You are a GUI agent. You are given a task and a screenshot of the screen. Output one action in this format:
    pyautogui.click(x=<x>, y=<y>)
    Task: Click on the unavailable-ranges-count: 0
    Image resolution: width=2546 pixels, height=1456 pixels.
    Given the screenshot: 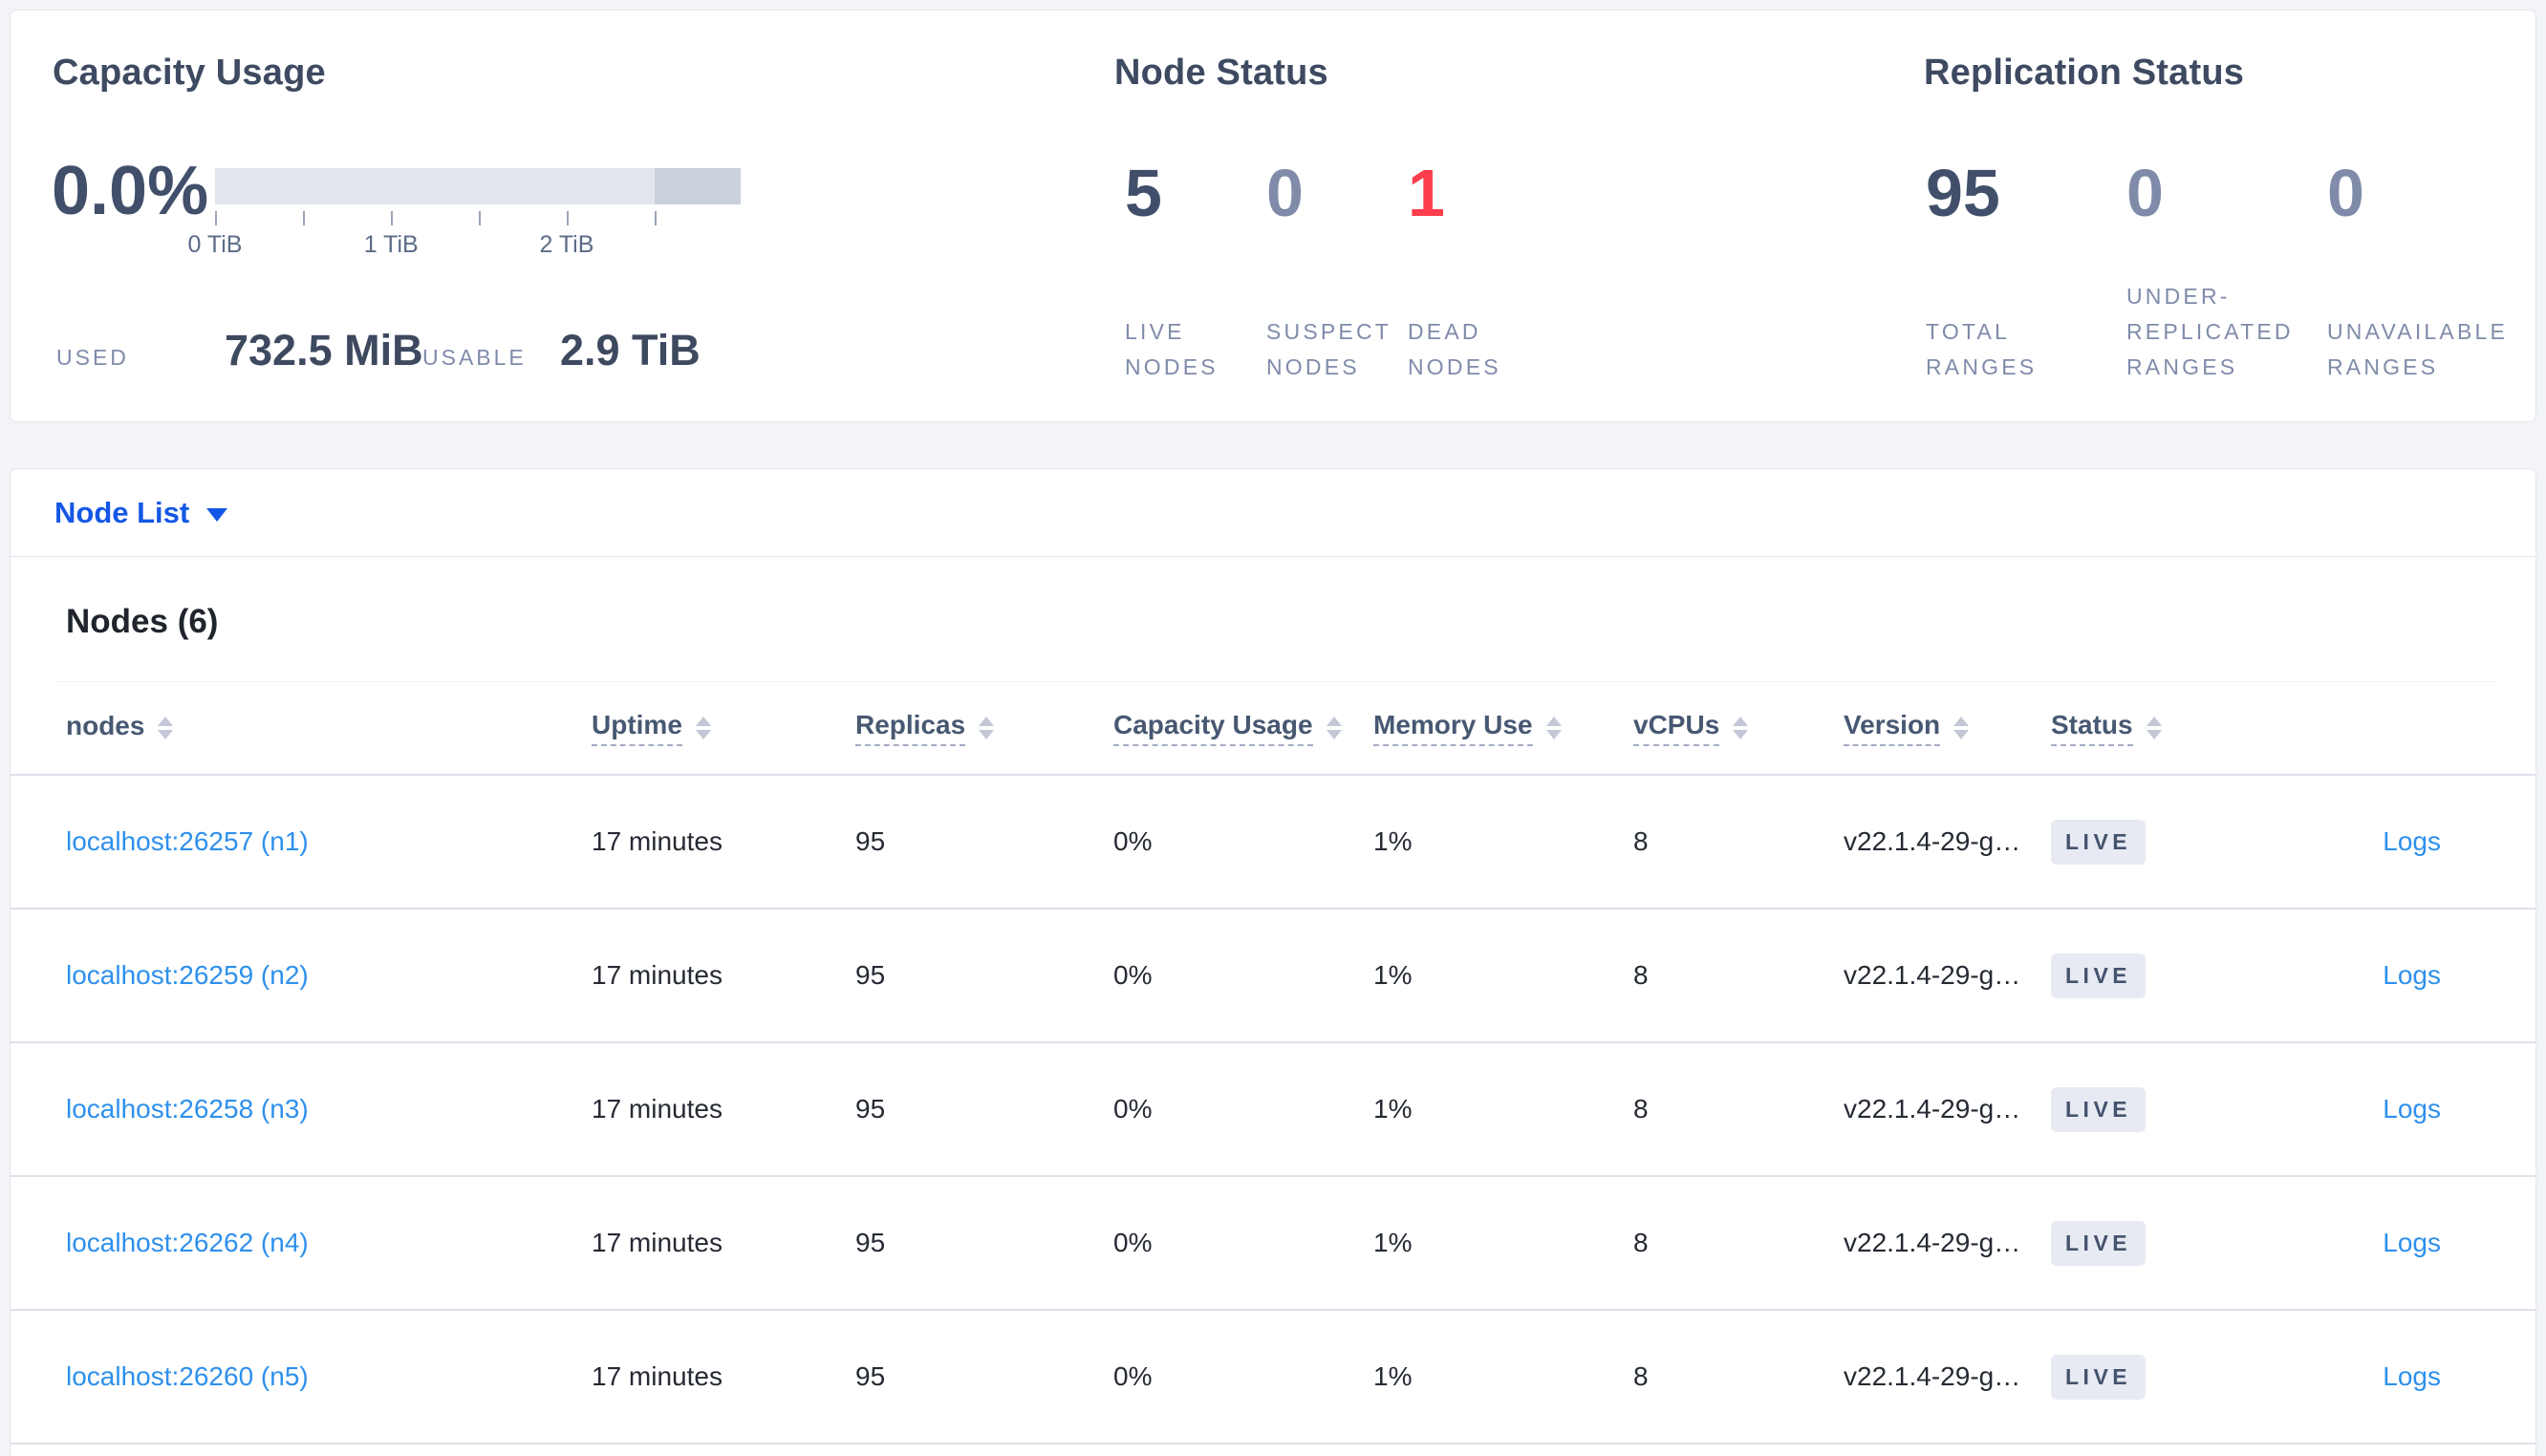 What is the action you would take?
    pyautogui.click(x=2345, y=193)
    